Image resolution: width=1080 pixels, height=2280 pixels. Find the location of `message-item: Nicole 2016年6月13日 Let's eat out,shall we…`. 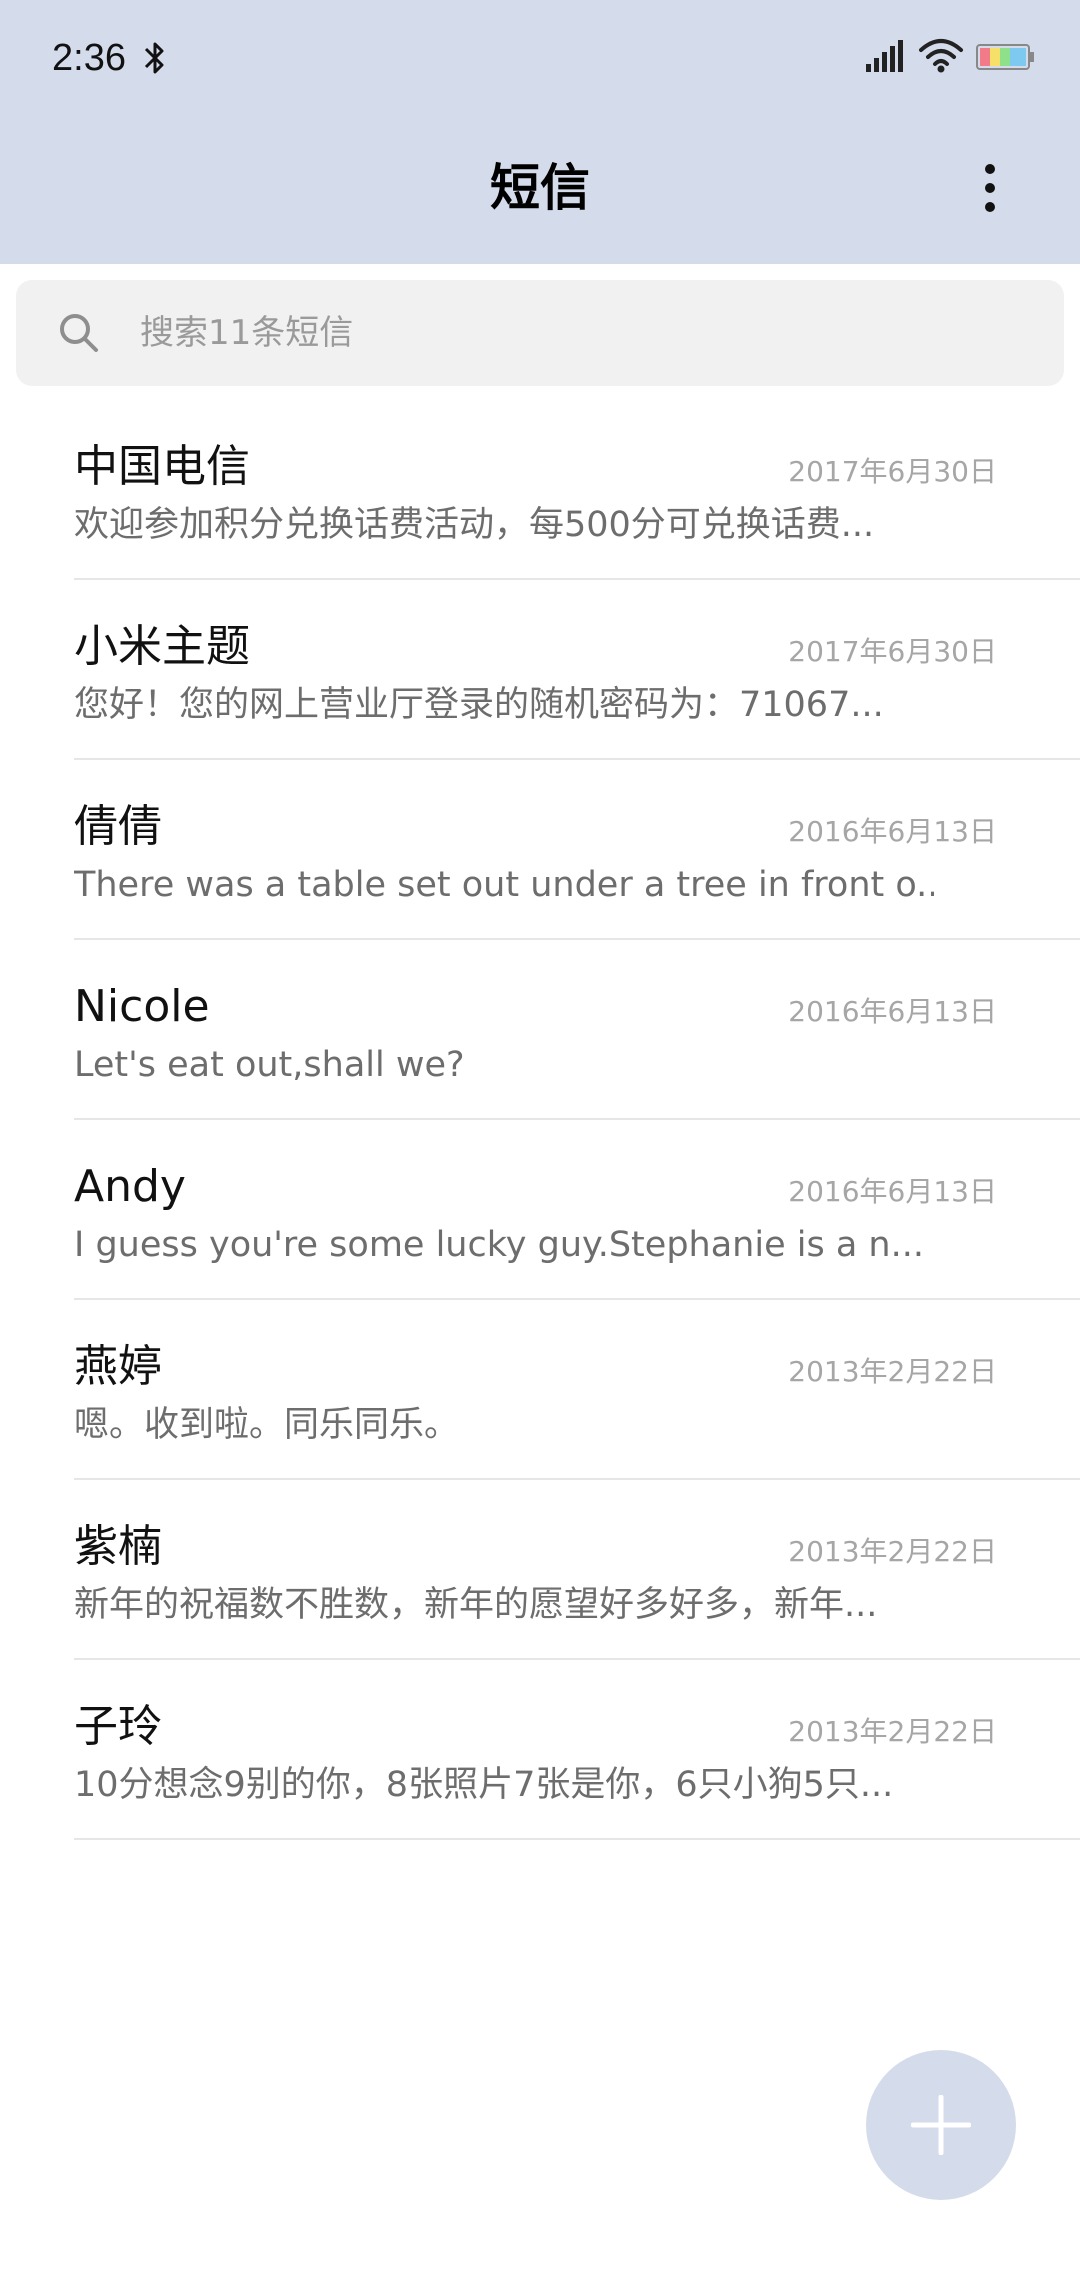

message-item: Nicole 2016年6月13日 Let's eat out,shall we… is located at coordinates (577, 1030).